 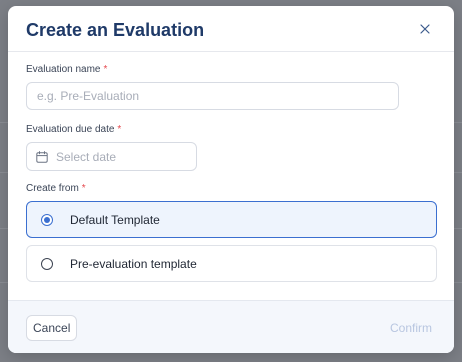 I want to click on option-label: Pre-evaluation template, so click(x=133, y=263).